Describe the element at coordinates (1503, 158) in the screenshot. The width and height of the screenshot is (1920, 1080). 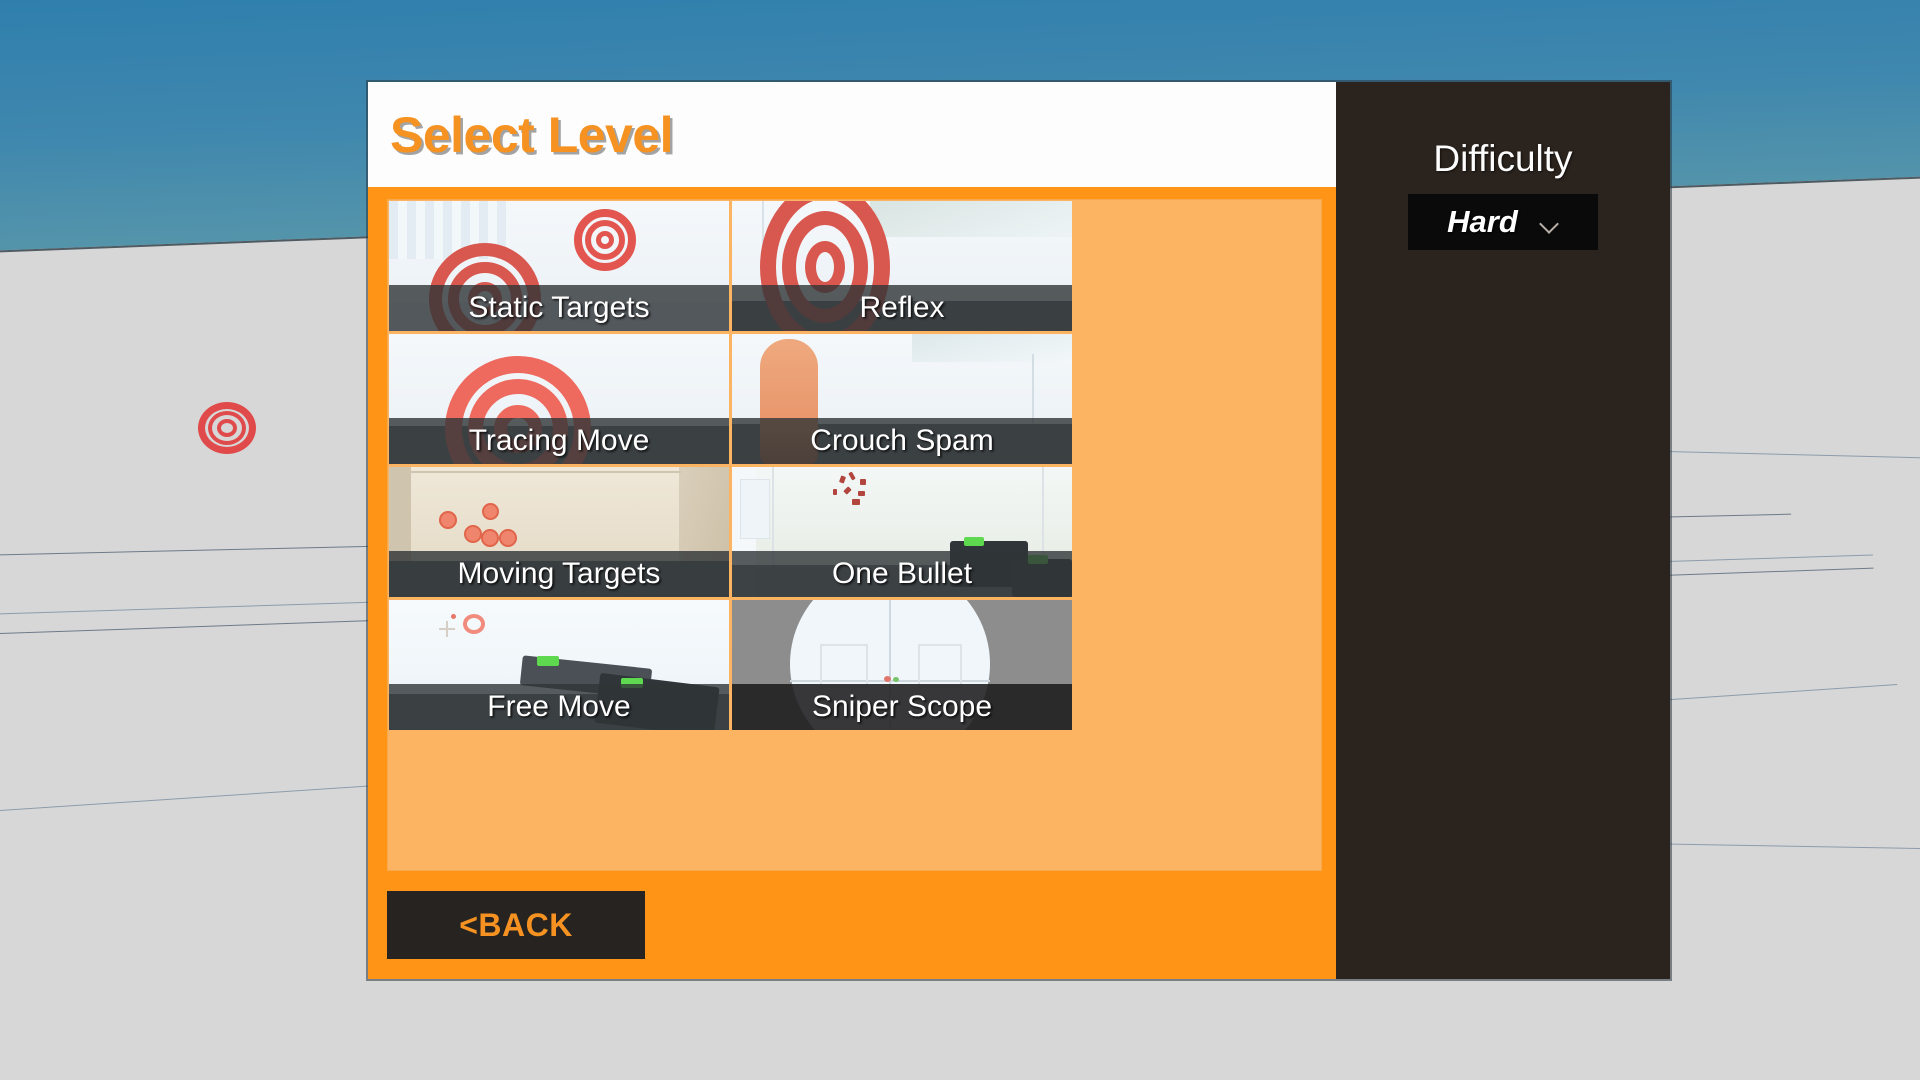
I see `difficulty-label: Difficulty` at that location.